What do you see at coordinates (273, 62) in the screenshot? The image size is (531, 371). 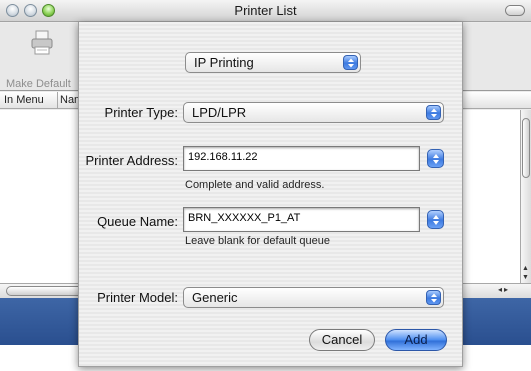 I see `connection-type-popup: IP Printing` at bounding box center [273, 62].